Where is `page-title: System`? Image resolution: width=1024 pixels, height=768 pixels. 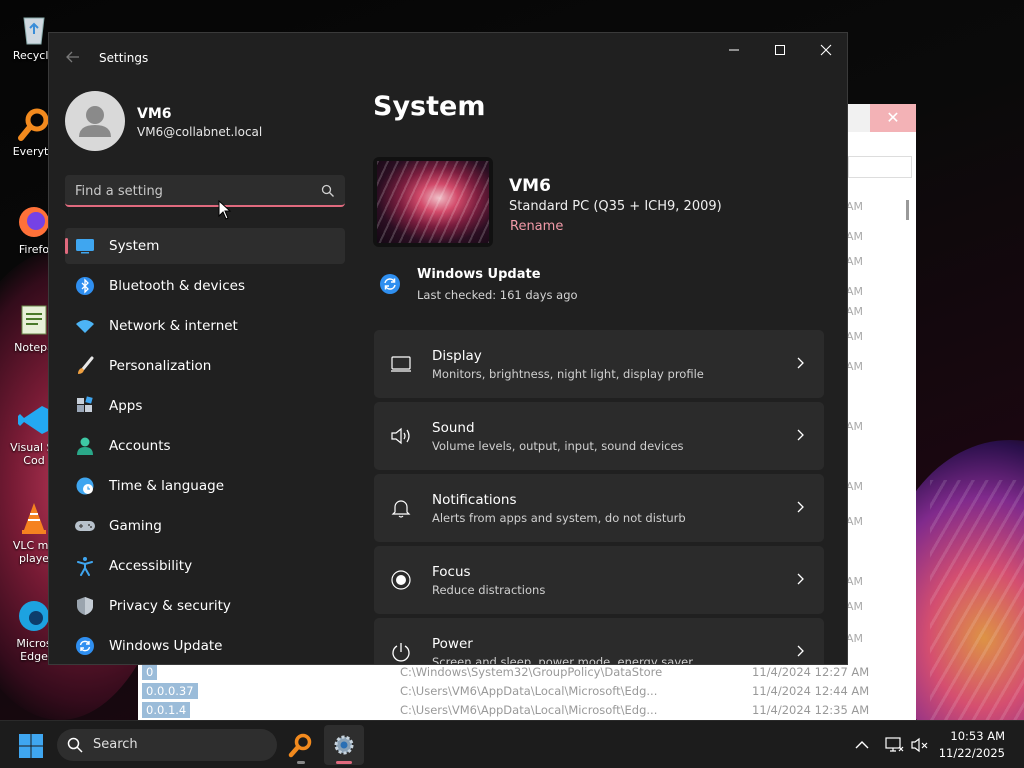 page-title: System is located at coordinates (429, 106).